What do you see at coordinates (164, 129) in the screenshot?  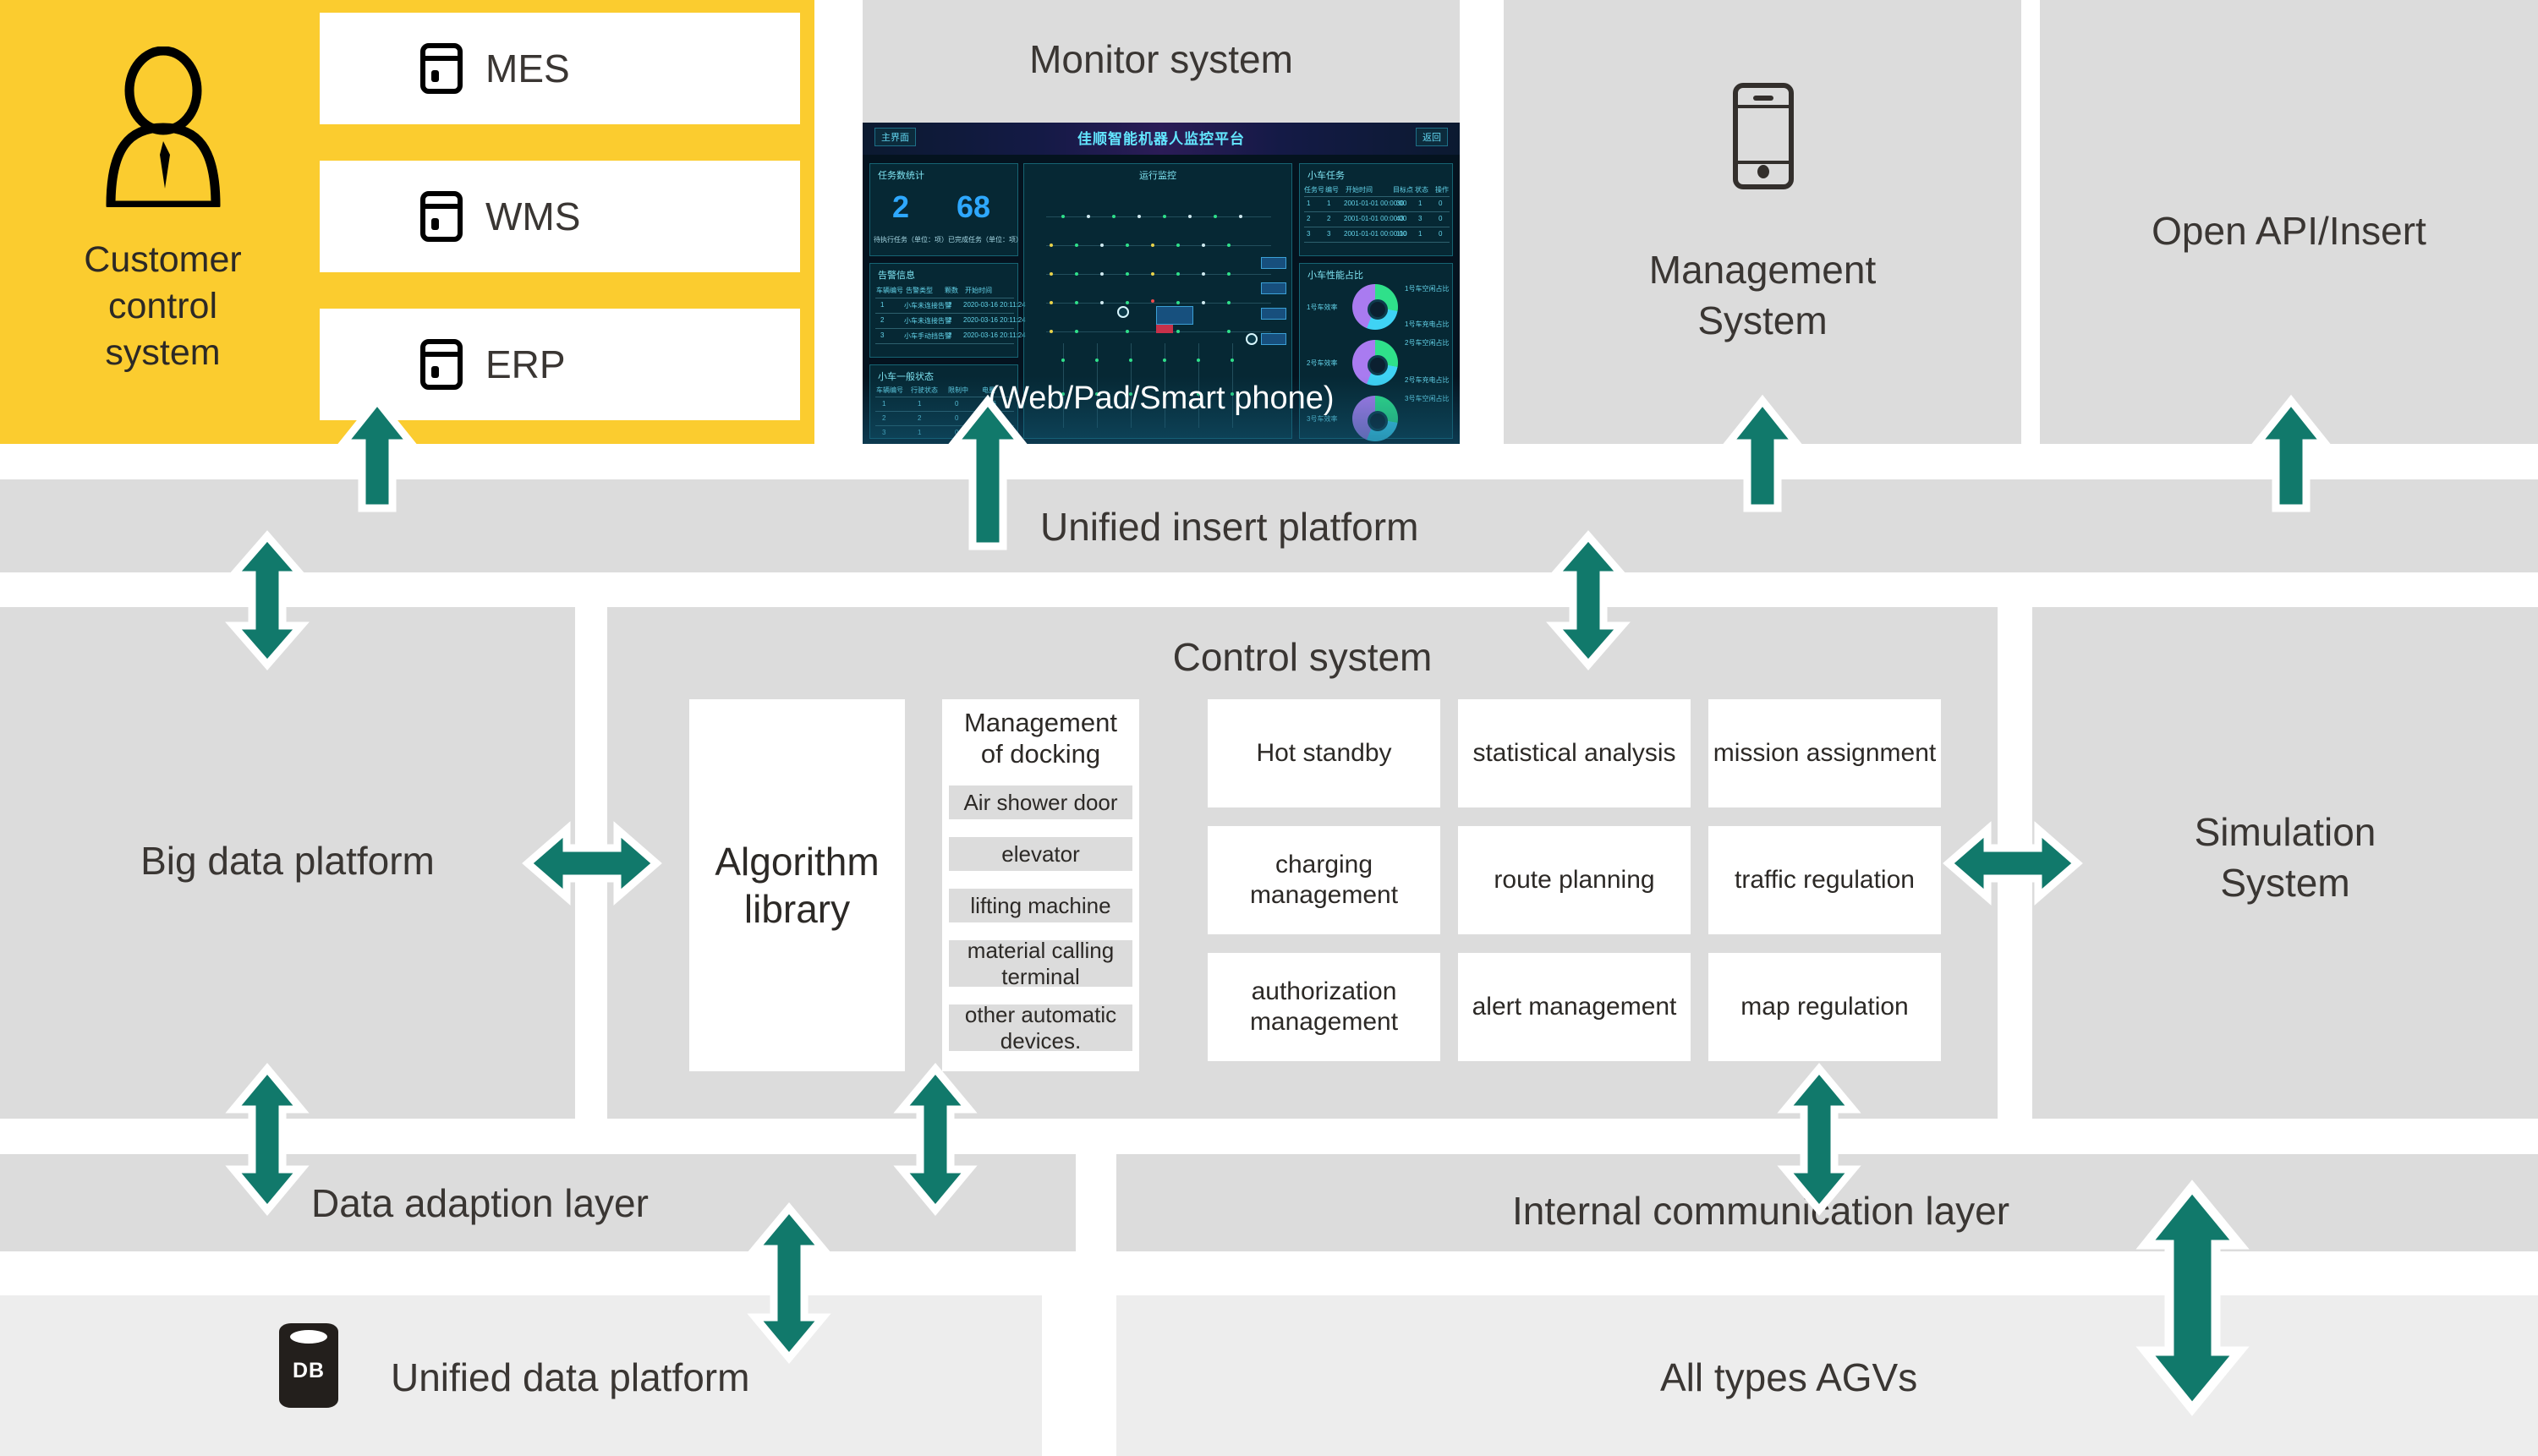 I see `person-icon` at bounding box center [164, 129].